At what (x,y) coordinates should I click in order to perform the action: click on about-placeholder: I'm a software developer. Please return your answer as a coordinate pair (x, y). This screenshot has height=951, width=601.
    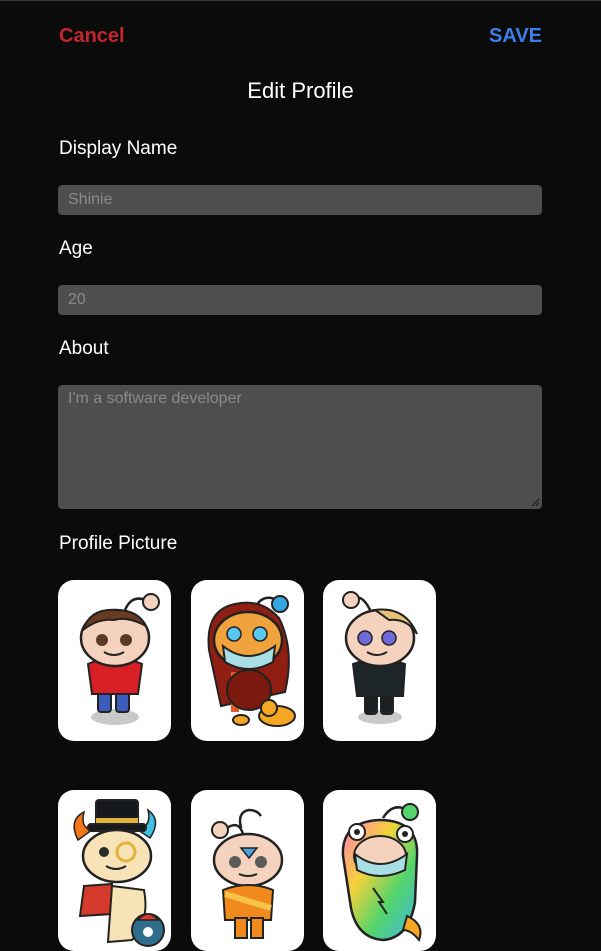
    Looking at the image, I should click on (155, 398).